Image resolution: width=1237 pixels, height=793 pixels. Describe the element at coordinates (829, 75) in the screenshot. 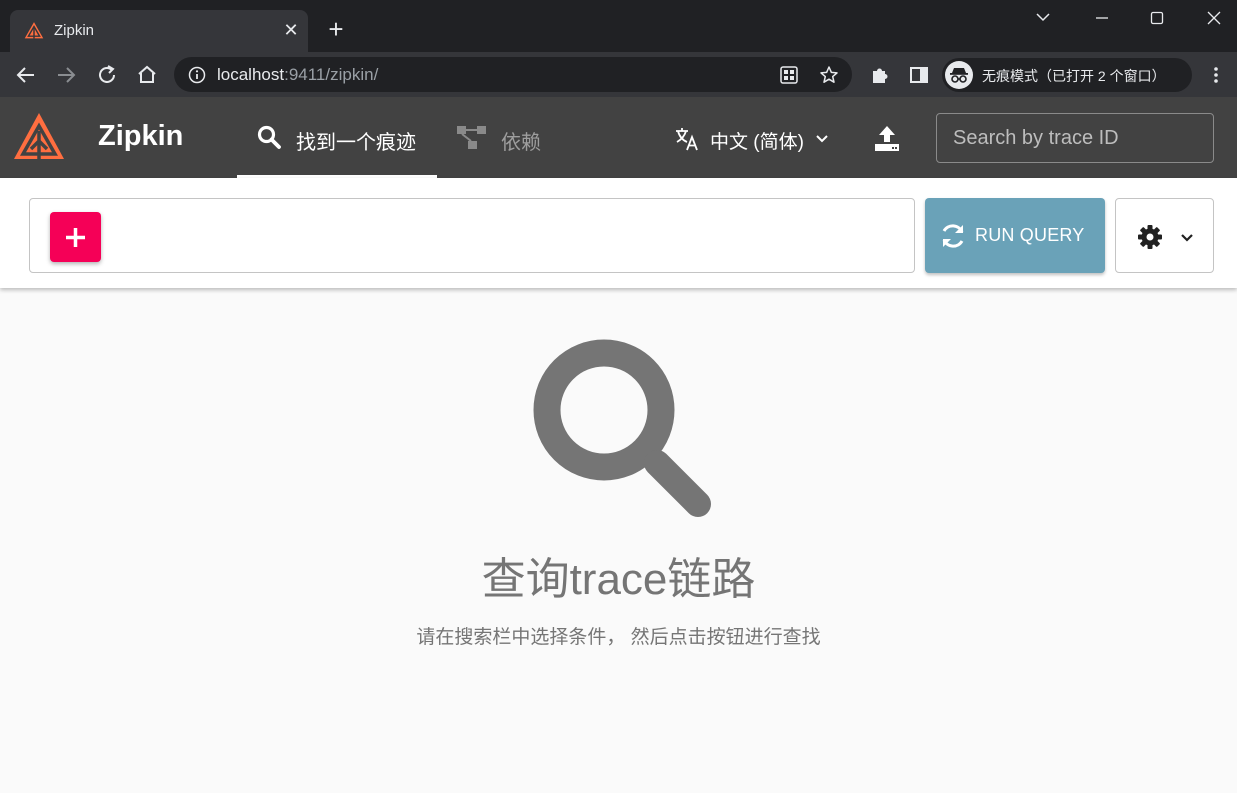

I see `bookmark-star-icon` at that location.